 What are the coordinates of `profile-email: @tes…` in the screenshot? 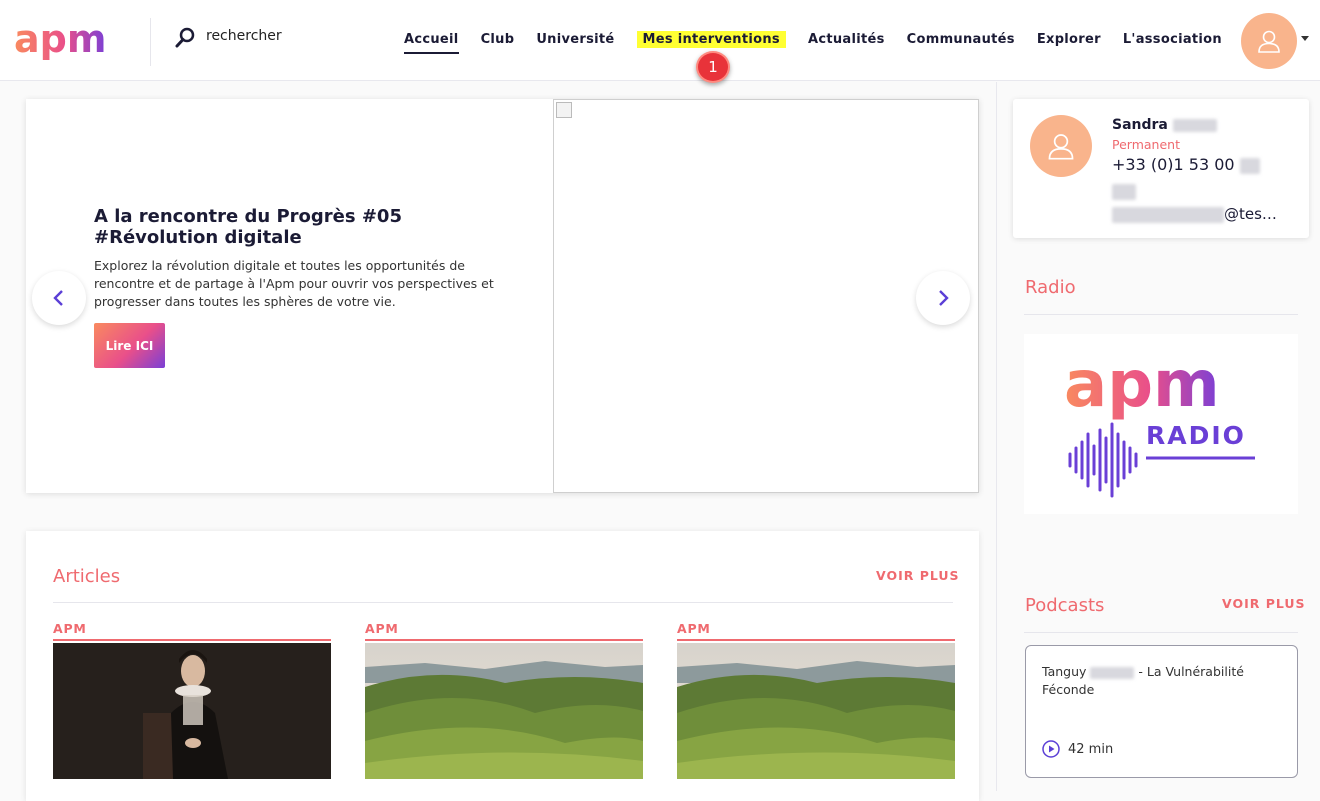 It's located at (1194, 214).